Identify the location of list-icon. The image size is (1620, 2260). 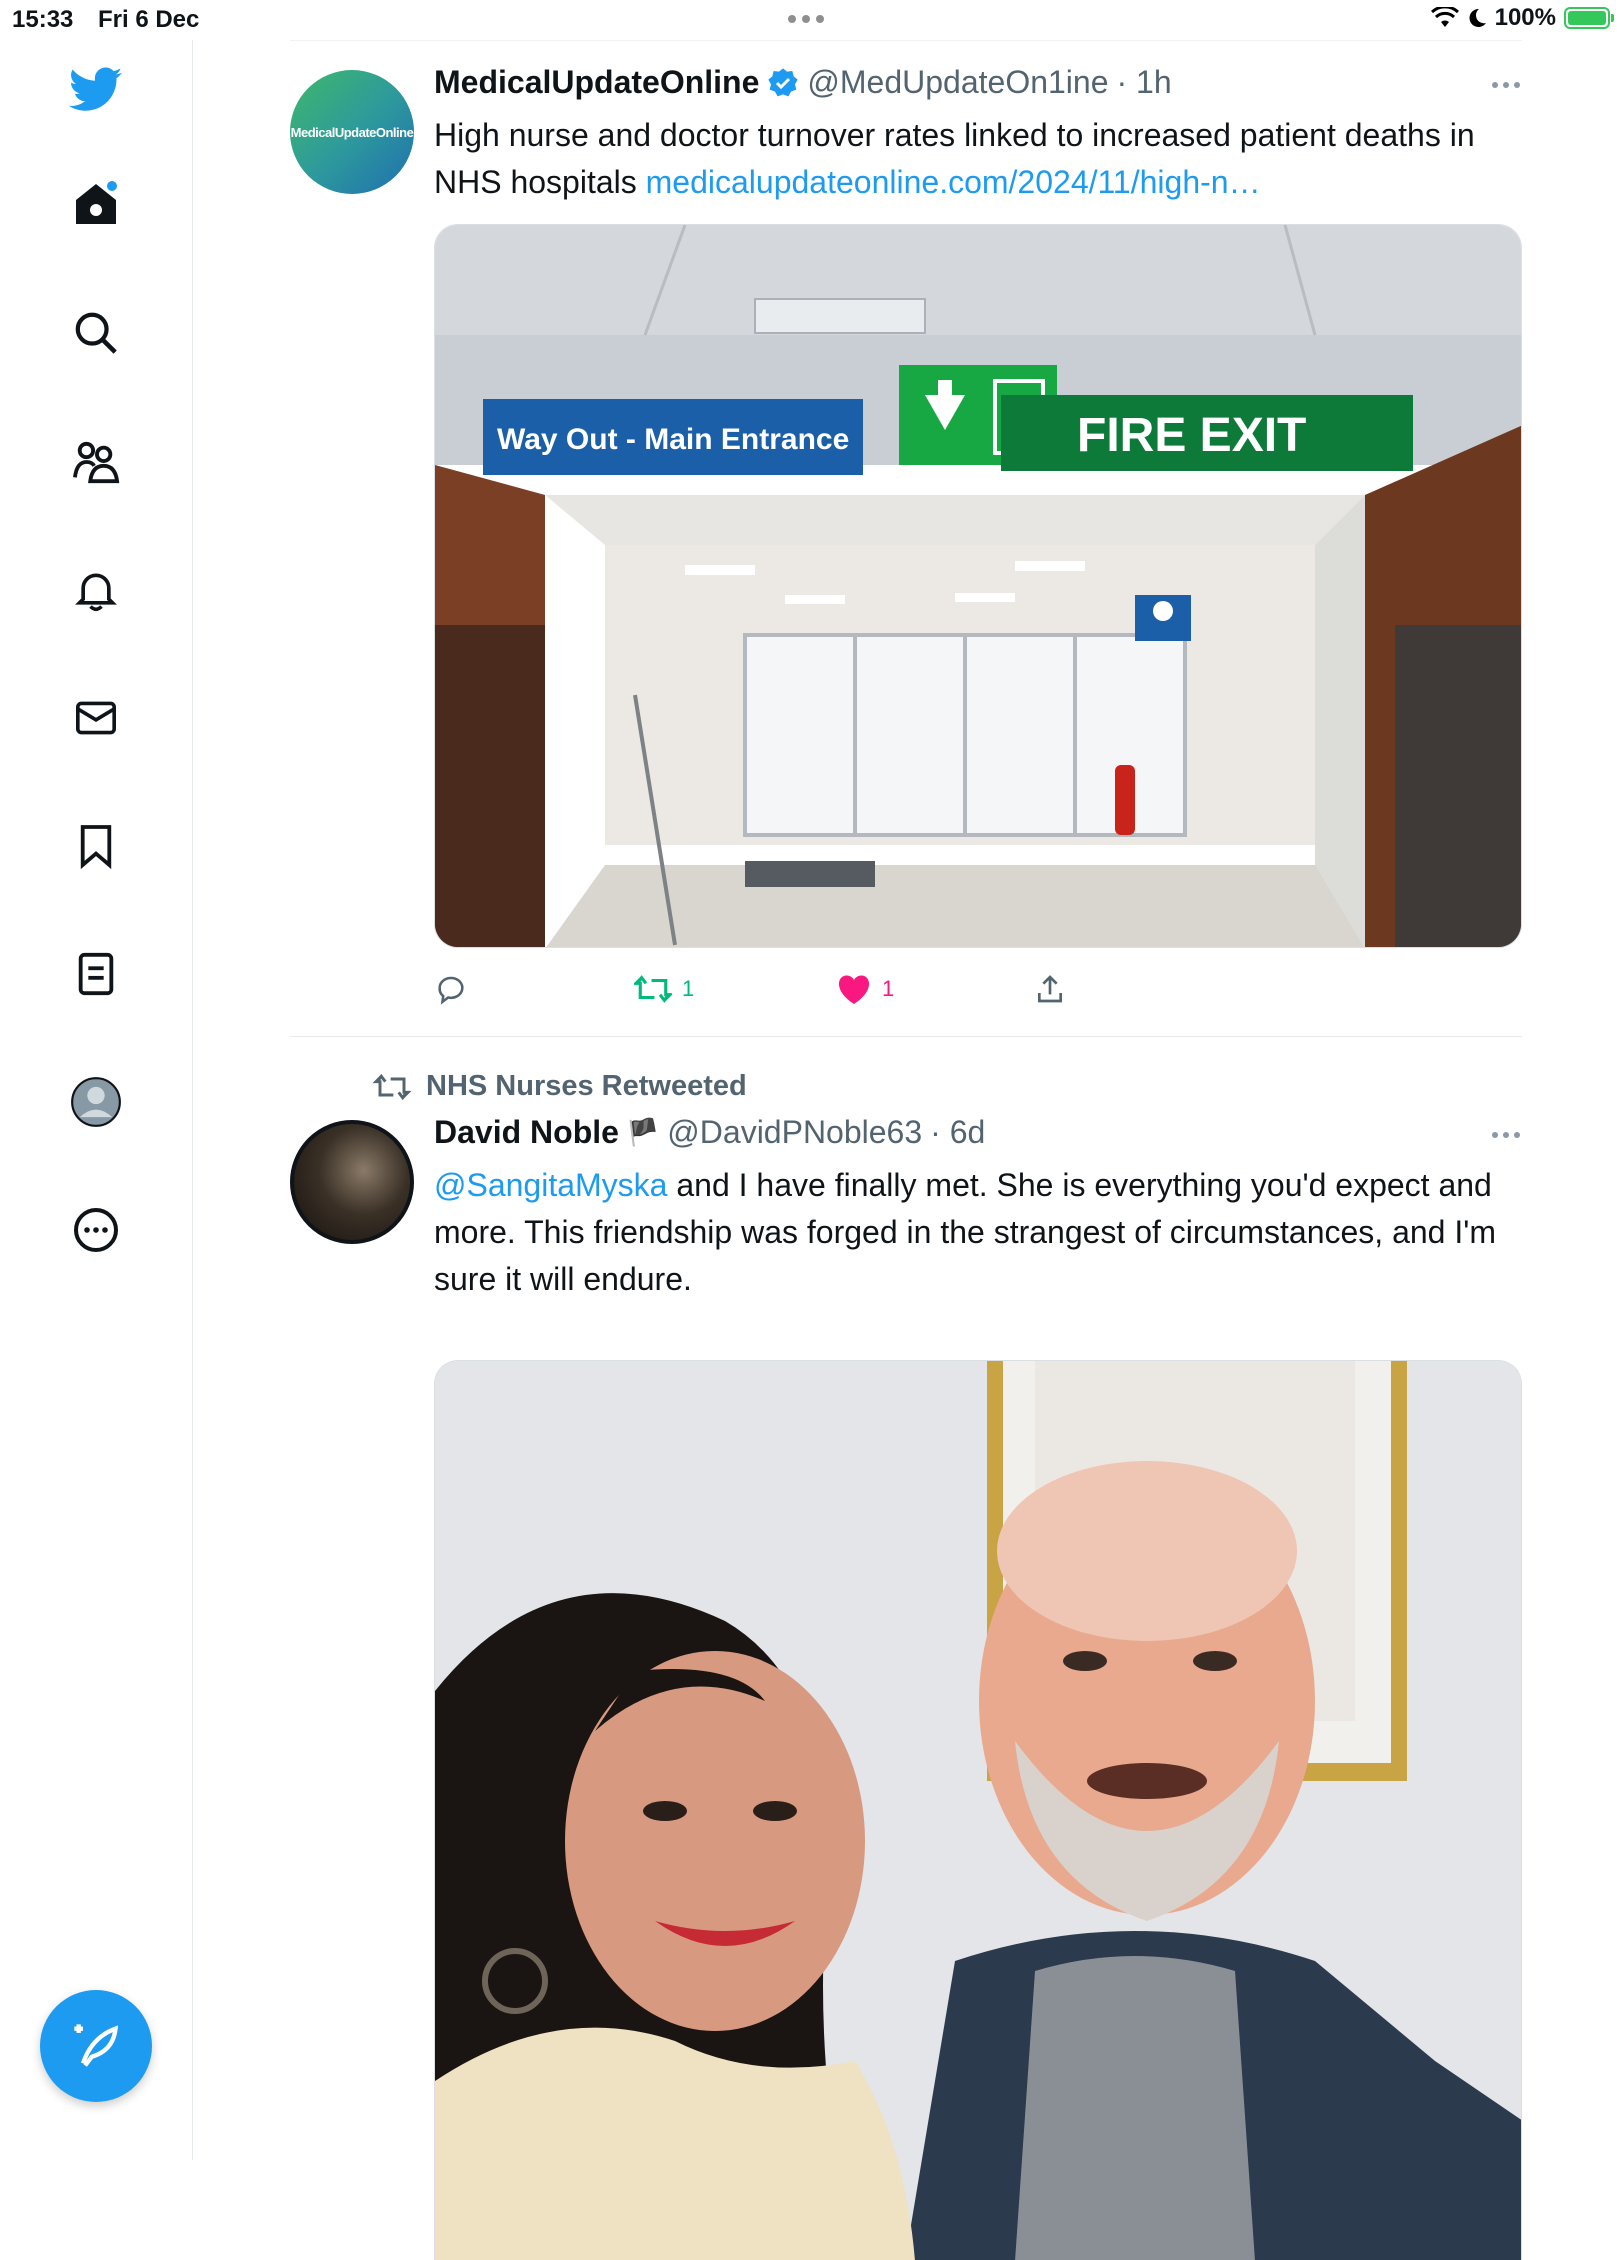
(96, 974).